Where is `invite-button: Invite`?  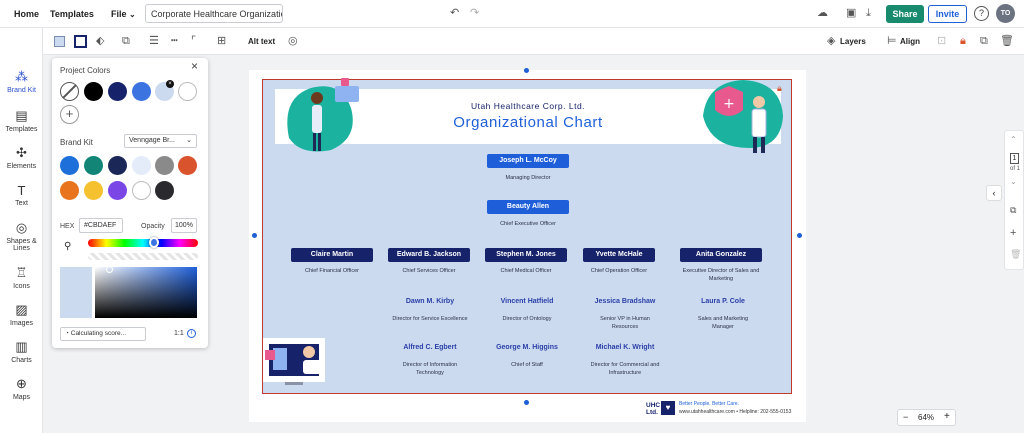 invite-button: Invite is located at coordinates (947, 14).